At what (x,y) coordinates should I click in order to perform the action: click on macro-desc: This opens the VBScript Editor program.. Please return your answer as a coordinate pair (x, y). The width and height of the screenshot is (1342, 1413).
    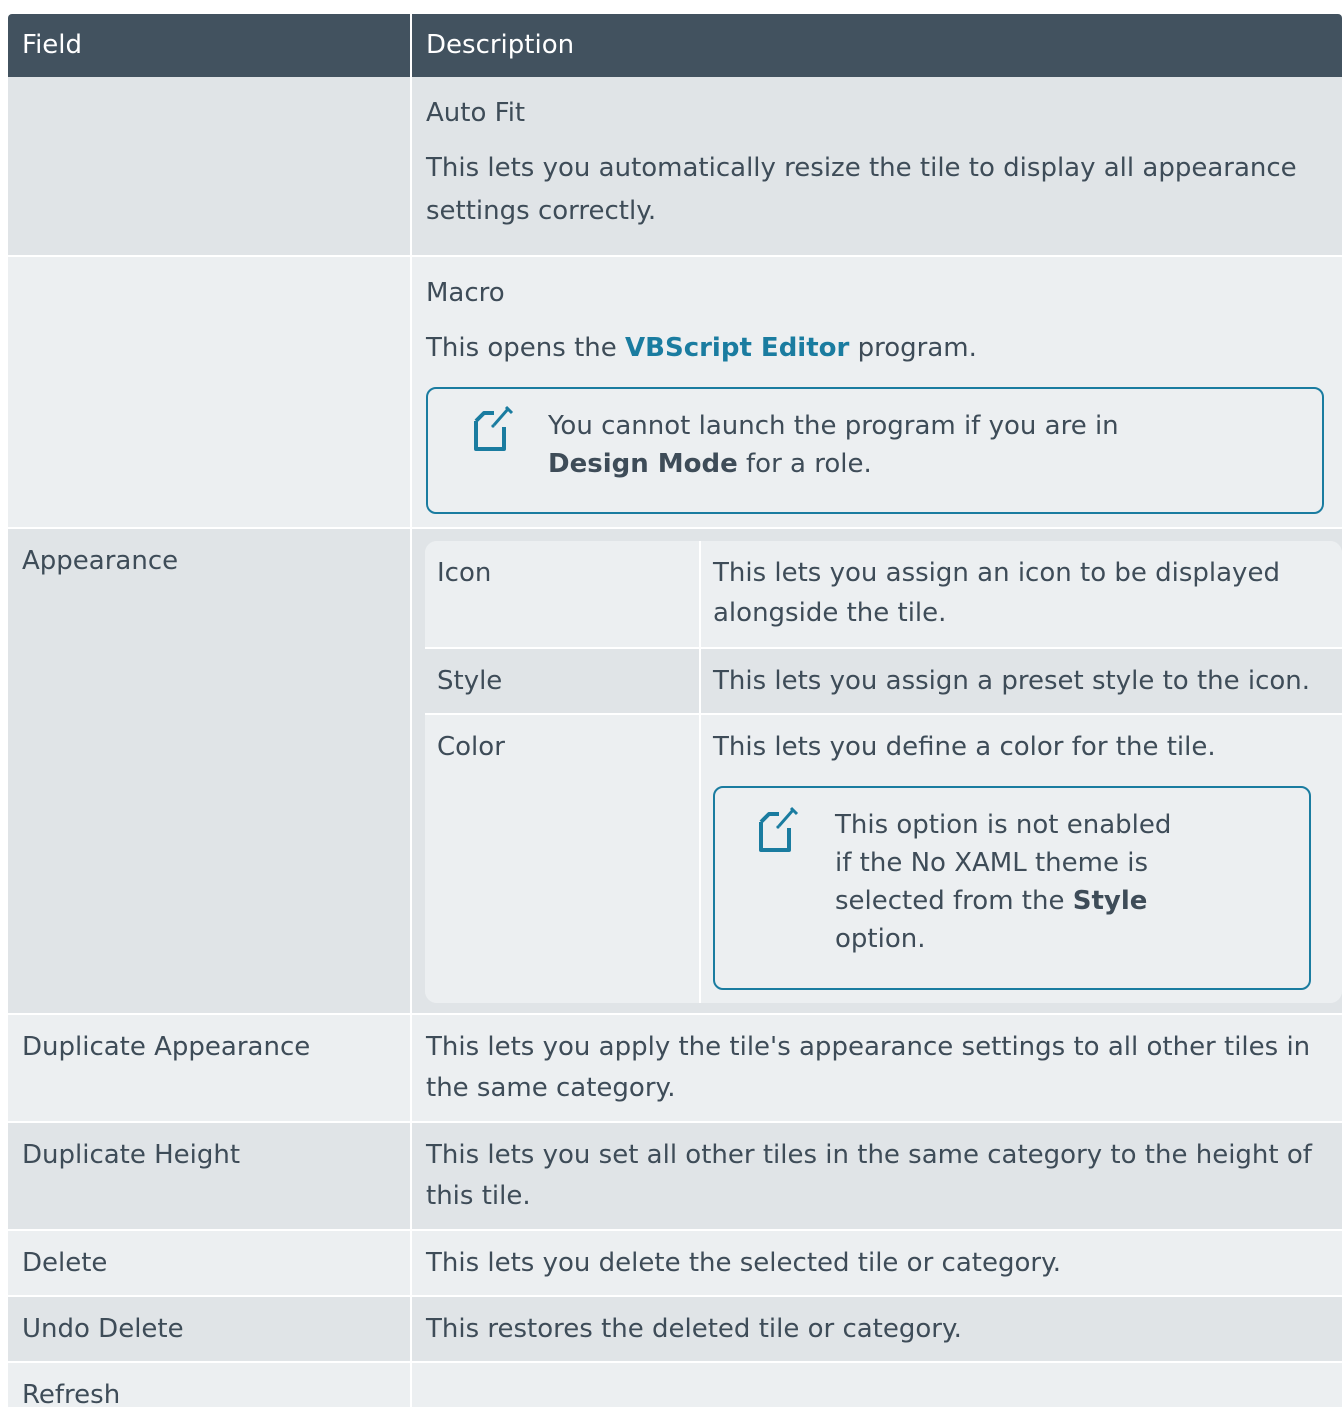
    Looking at the image, I should click on (701, 348).